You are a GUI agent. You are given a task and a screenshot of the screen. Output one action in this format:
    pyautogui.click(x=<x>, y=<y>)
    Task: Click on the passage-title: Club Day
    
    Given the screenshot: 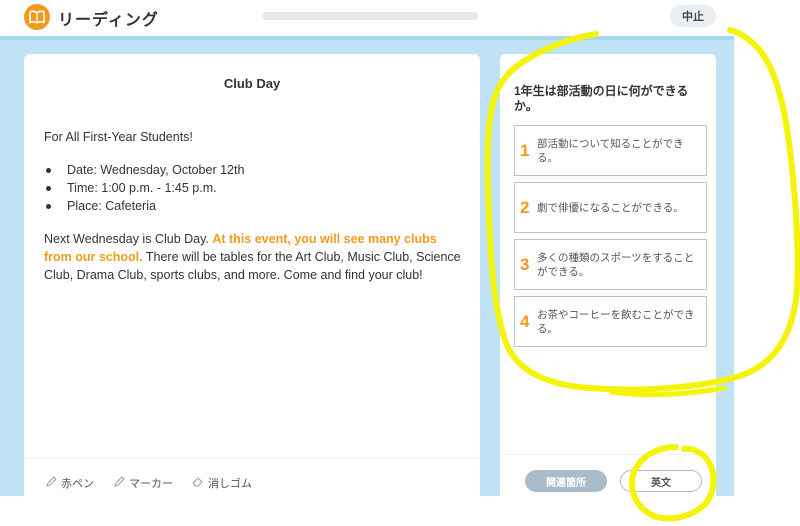 What is the action you would take?
    pyautogui.click(x=252, y=83)
    